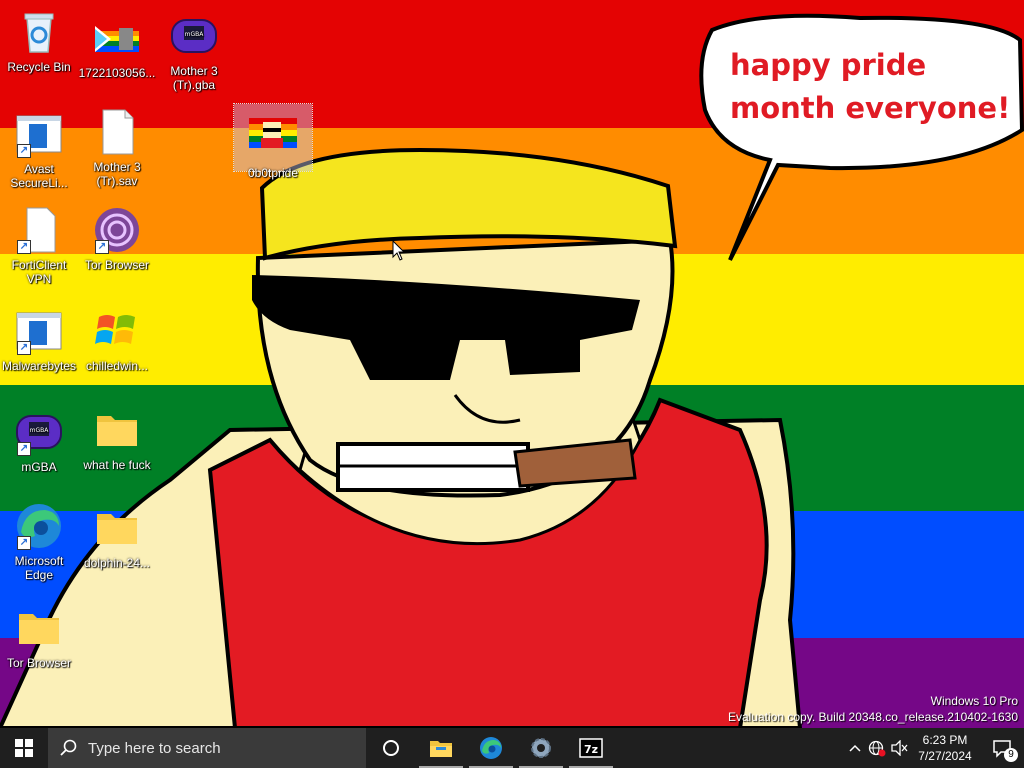  I want to click on file-icon, so click(117, 132).